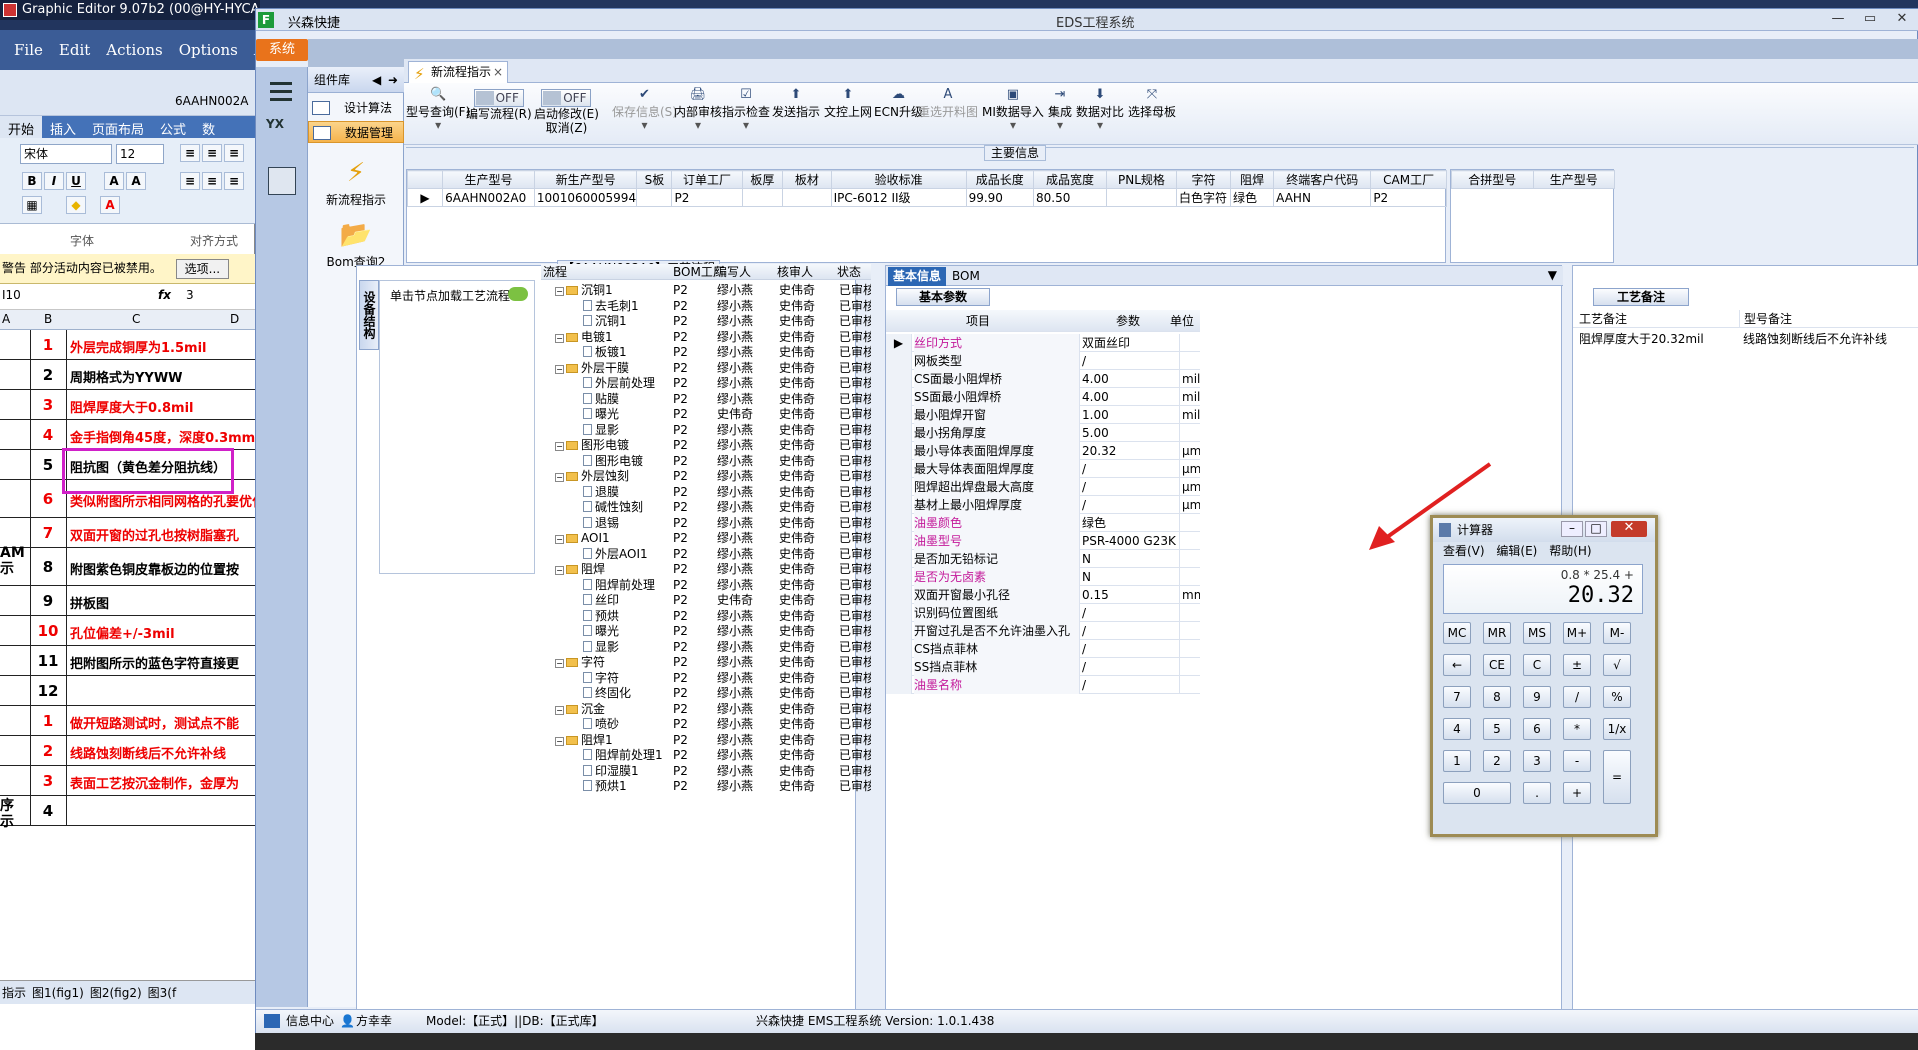  I want to click on param-value: 绿色, so click(1131, 523).